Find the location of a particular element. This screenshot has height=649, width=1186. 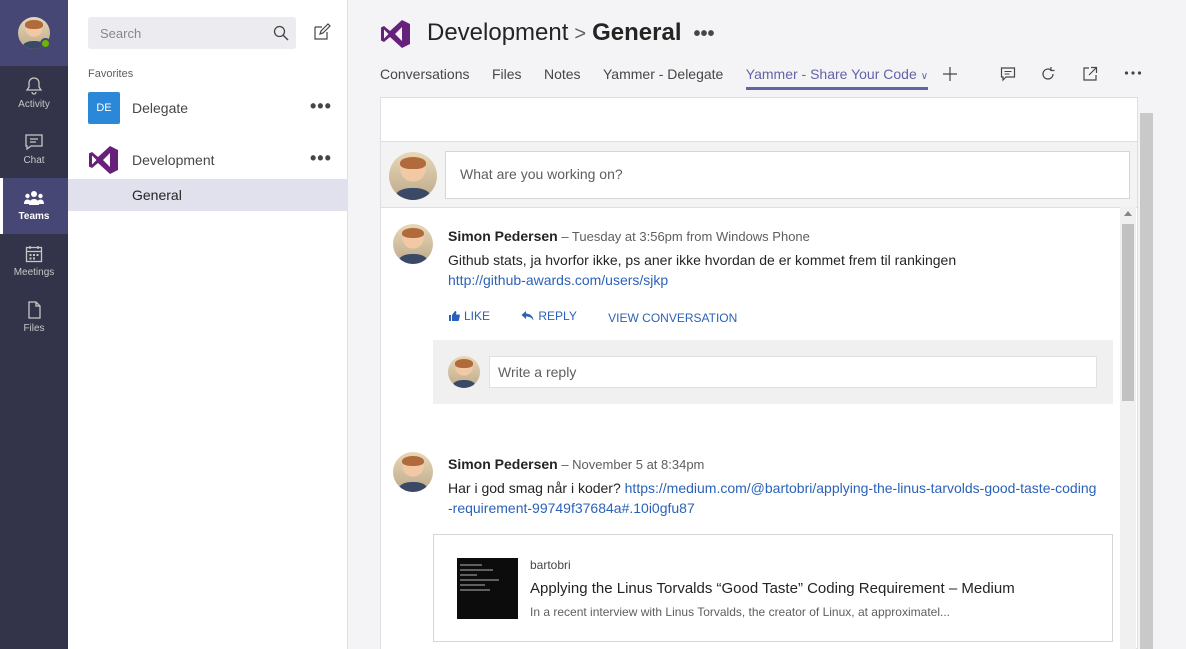

chat-icon is located at coordinates (34, 142).